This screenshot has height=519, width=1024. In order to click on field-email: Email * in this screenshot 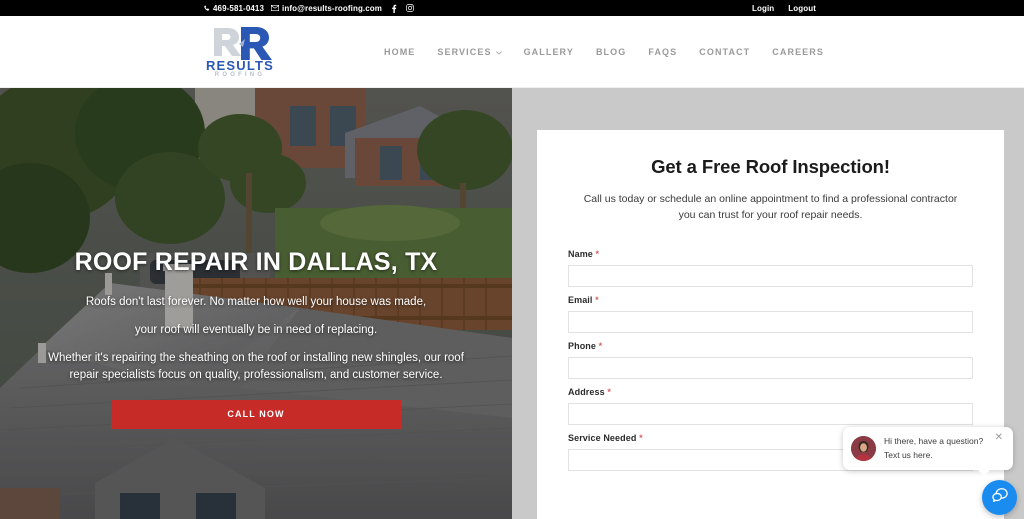, I will do `click(770, 314)`.